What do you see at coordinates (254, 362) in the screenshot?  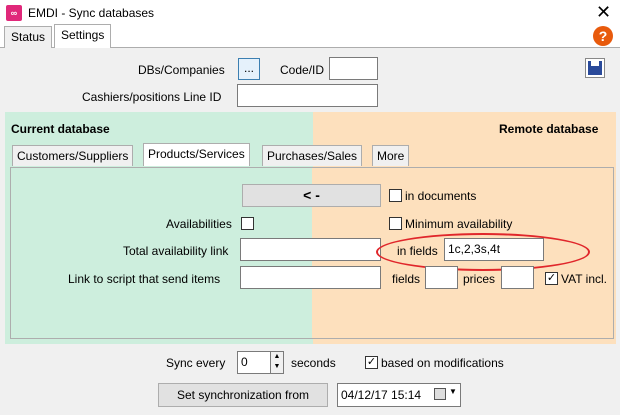 I see `sync-interval-input: 0` at bounding box center [254, 362].